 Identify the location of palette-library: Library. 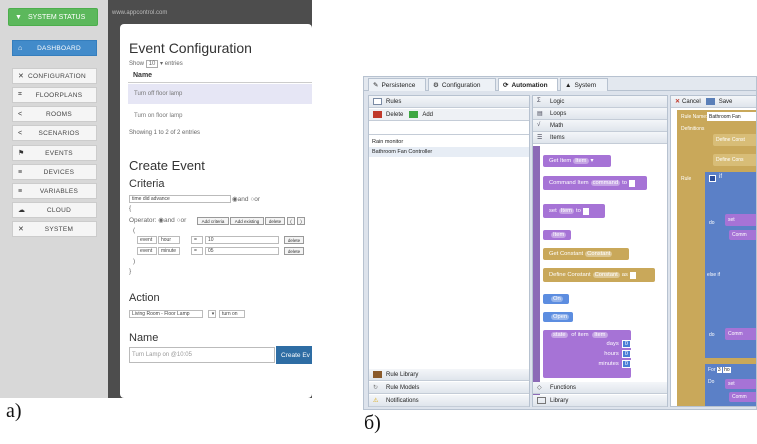
(600, 401).